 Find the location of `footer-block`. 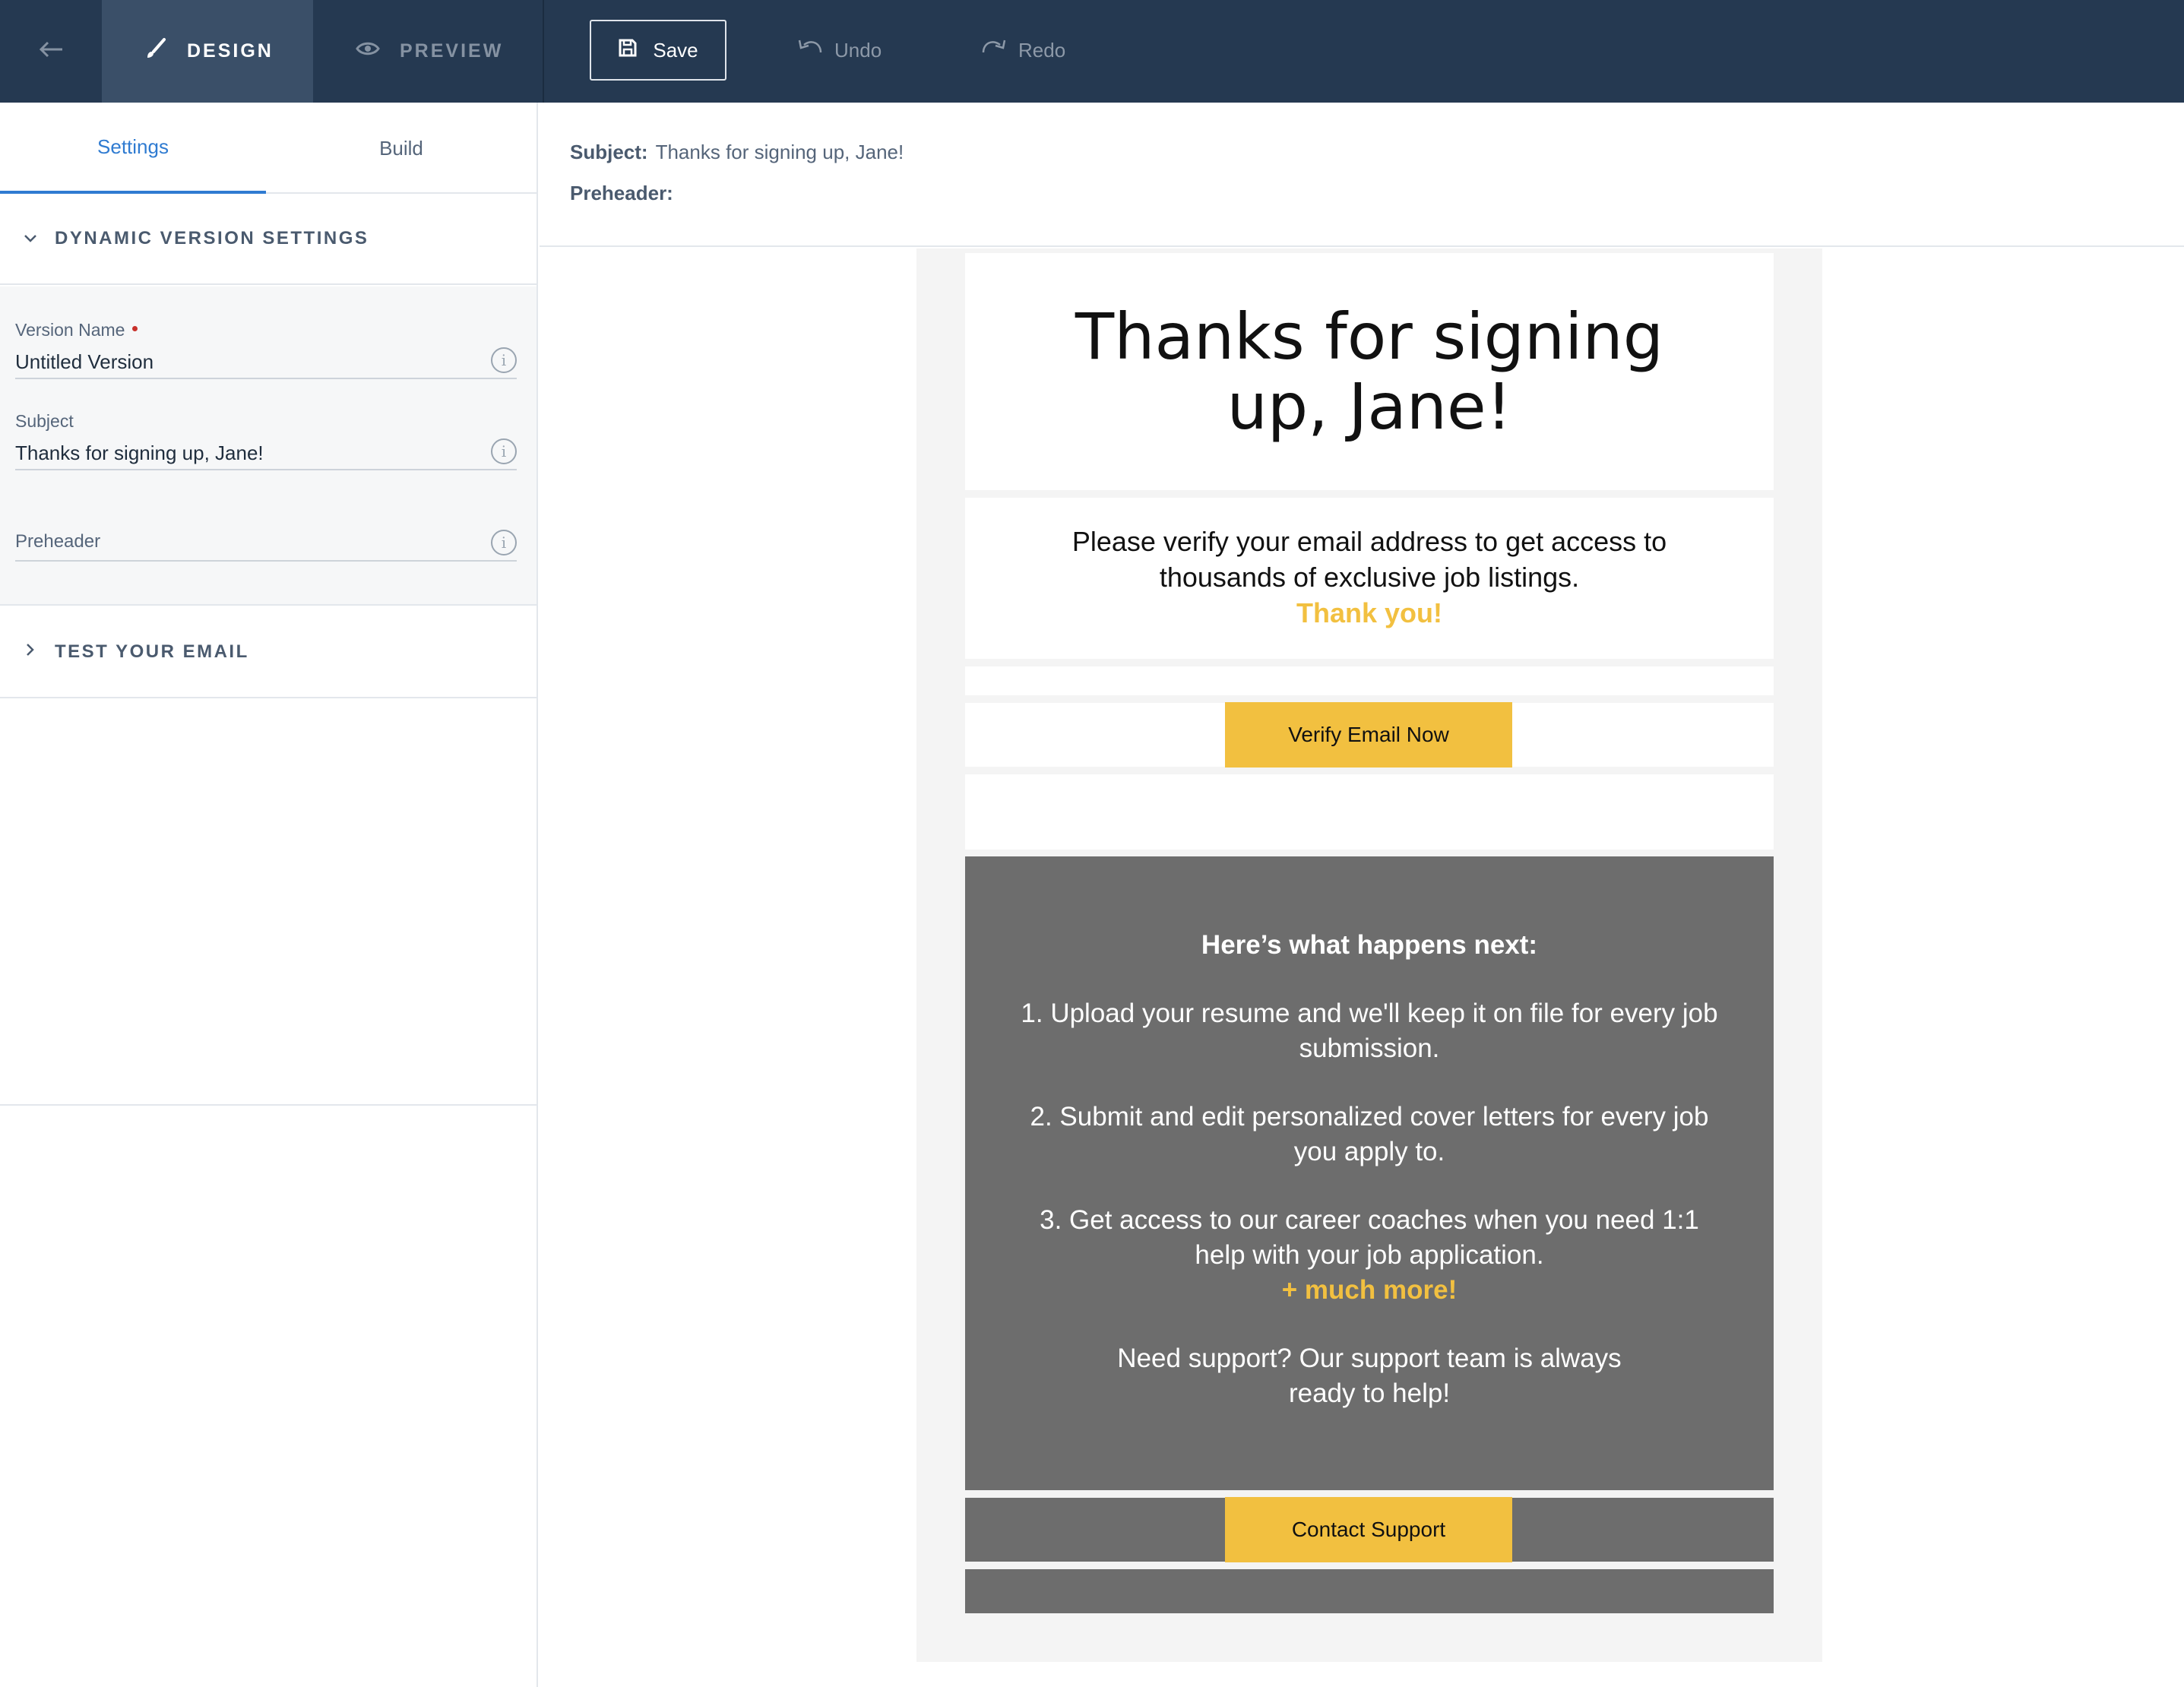

footer-block is located at coordinates (1369, 1591).